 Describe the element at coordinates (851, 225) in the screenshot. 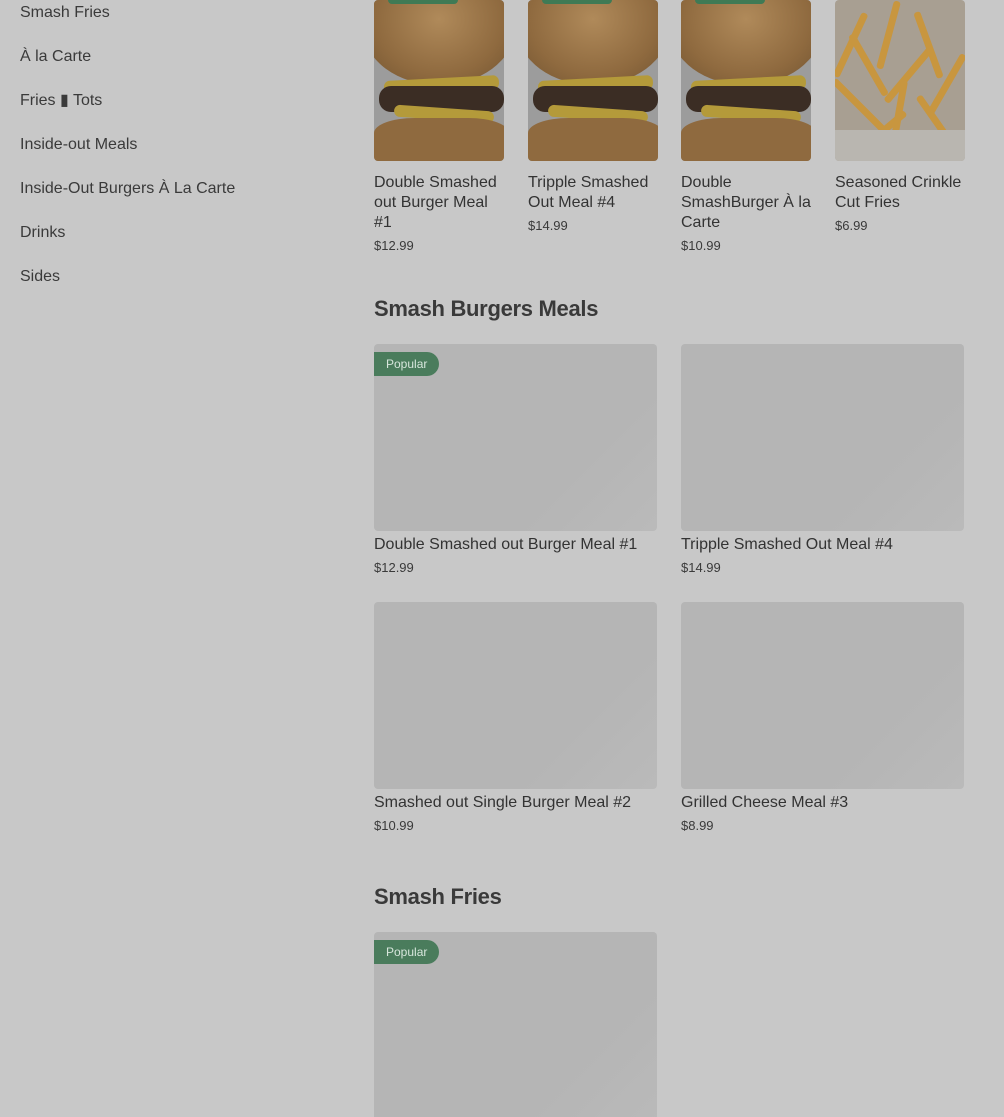

I see `carousel-item-price: $6.99` at that location.